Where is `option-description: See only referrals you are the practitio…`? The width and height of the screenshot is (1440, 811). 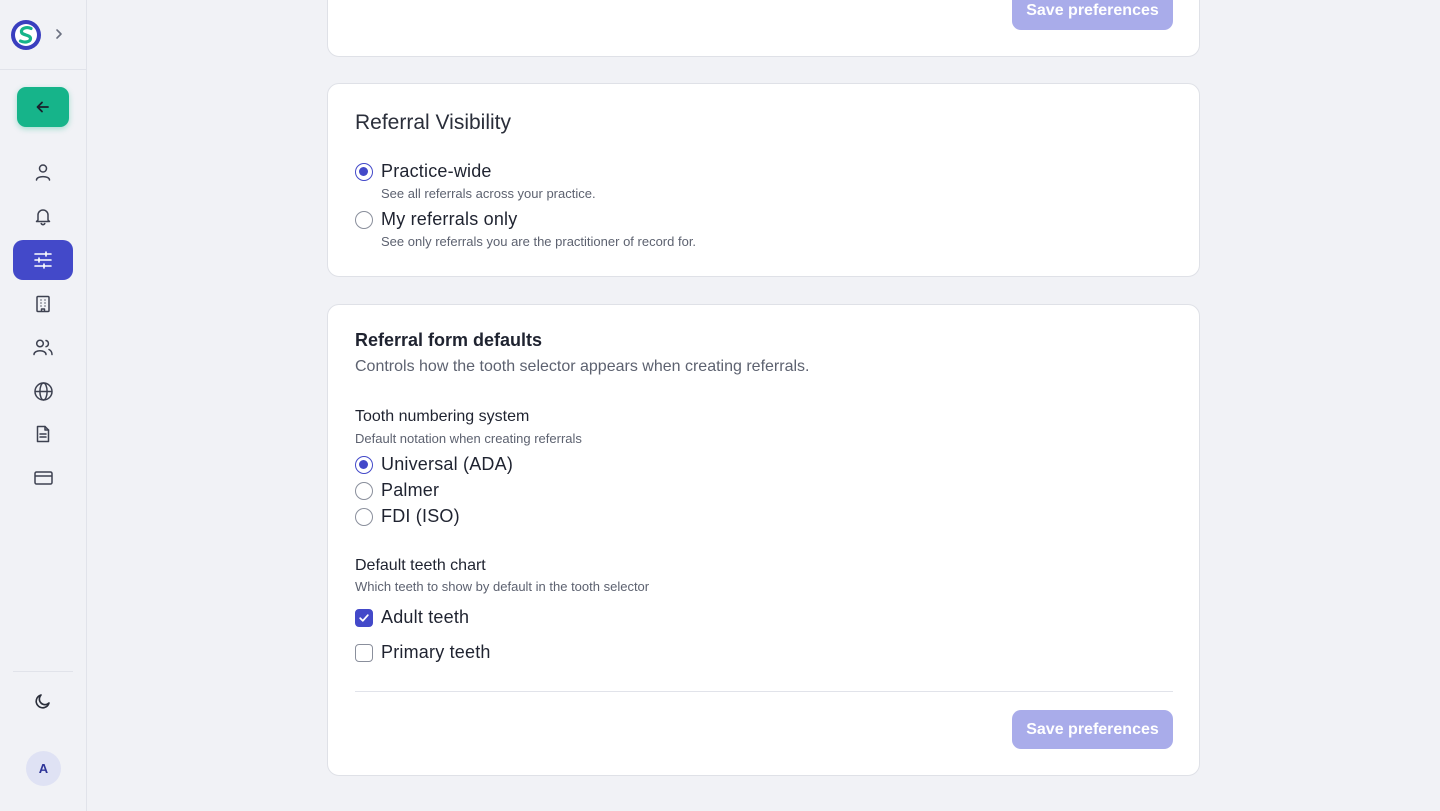
option-description: See only referrals you are the practitio… is located at coordinates (539, 241).